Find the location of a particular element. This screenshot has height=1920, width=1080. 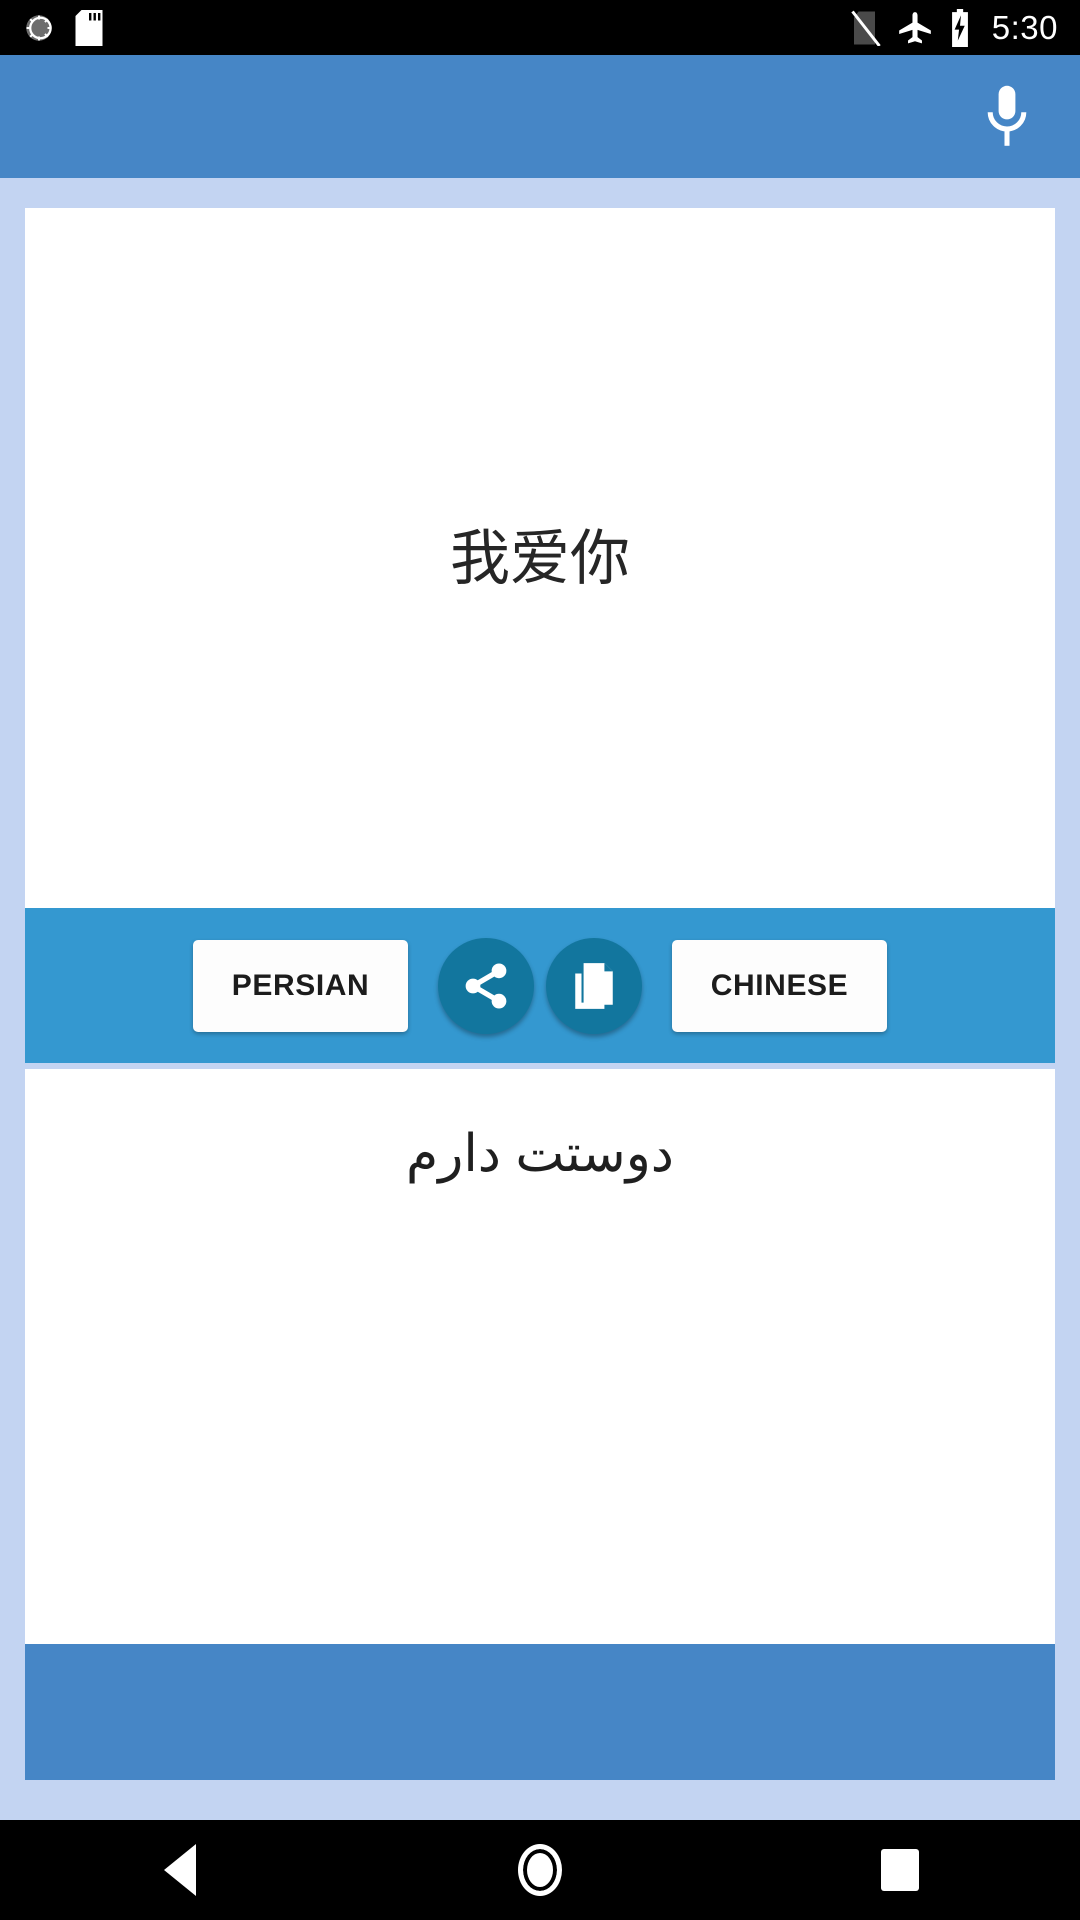

source-text: 我爱你 is located at coordinates (540, 558).